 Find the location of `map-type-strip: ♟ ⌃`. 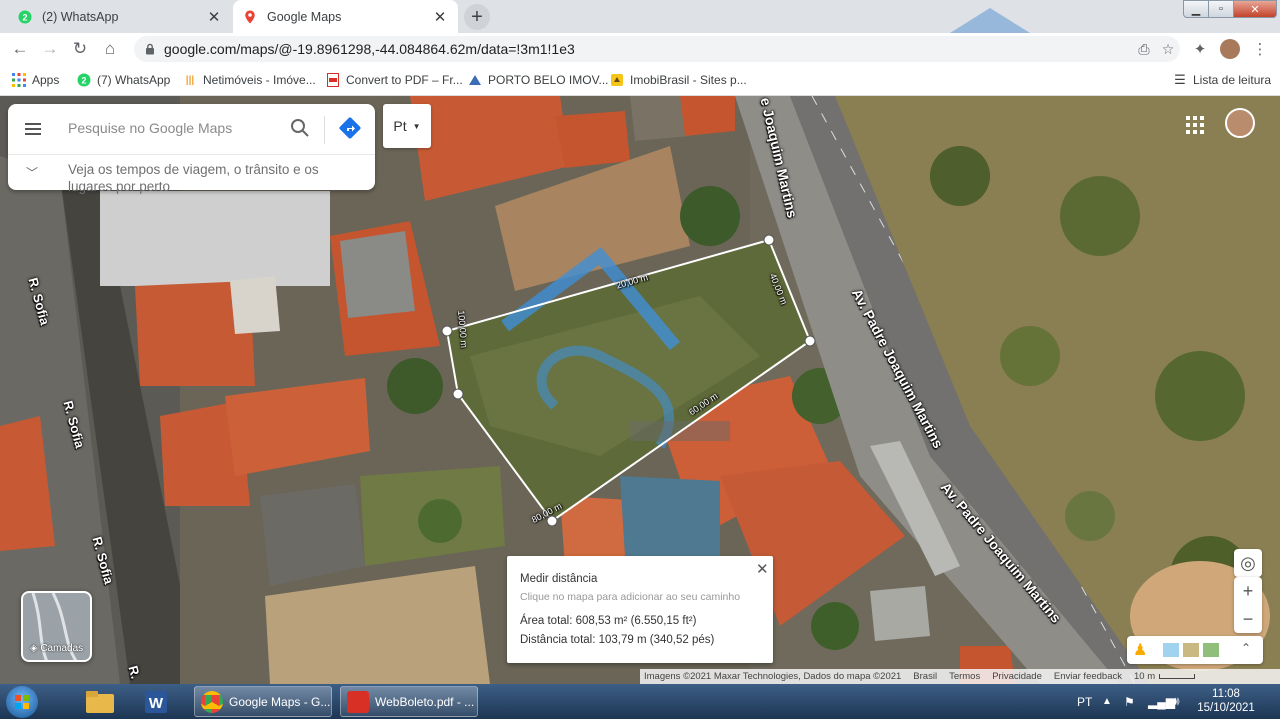

map-type-strip: ♟ ⌃ is located at coordinates (1195, 650).